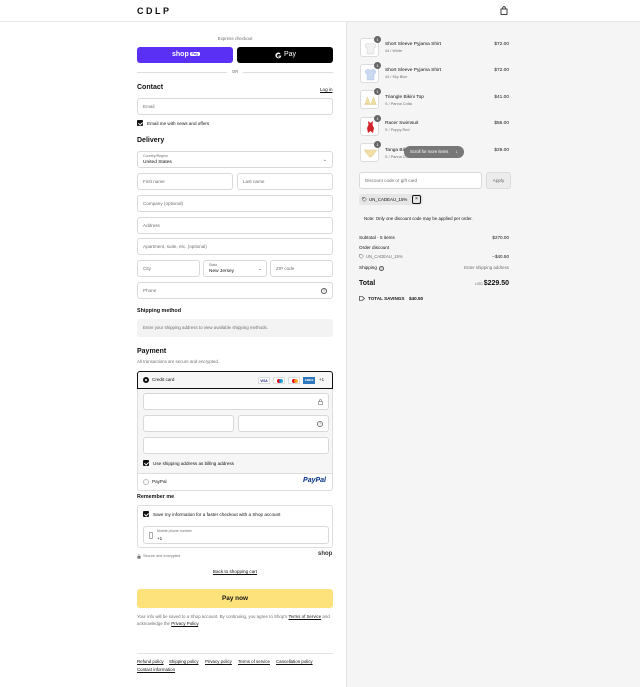 The height and width of the screenshot is (687, 640). What do you see at coordinates (184, 623) in the screenshot?
I see `privacy-link: Privacy Policy` at bounding box center [184, 623].